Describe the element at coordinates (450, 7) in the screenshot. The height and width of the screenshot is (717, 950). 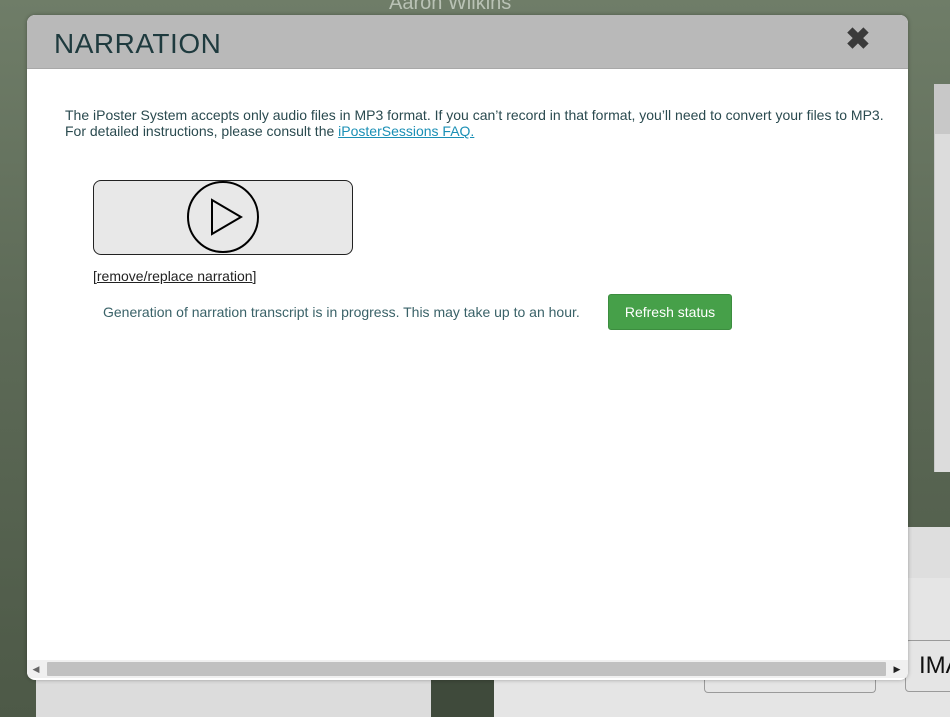
I see `presenter-name: Aaron Wilkins` at that location.